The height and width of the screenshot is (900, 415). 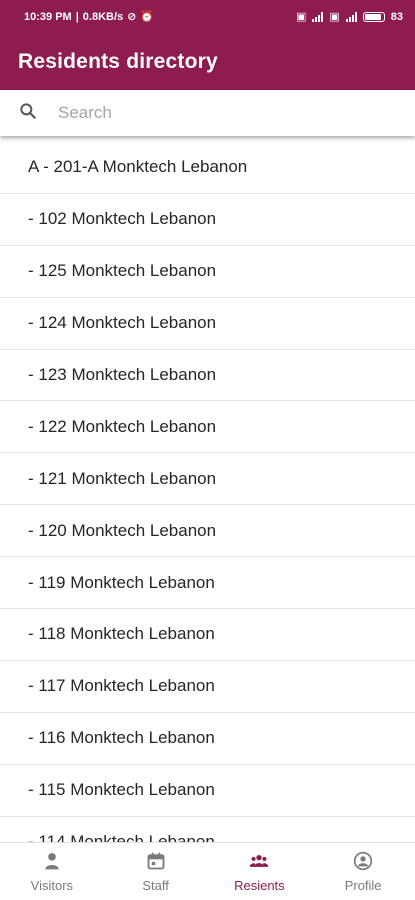 I want to click on list-item: - 119 Monktech Lebanon, so click(x=207, y=583).